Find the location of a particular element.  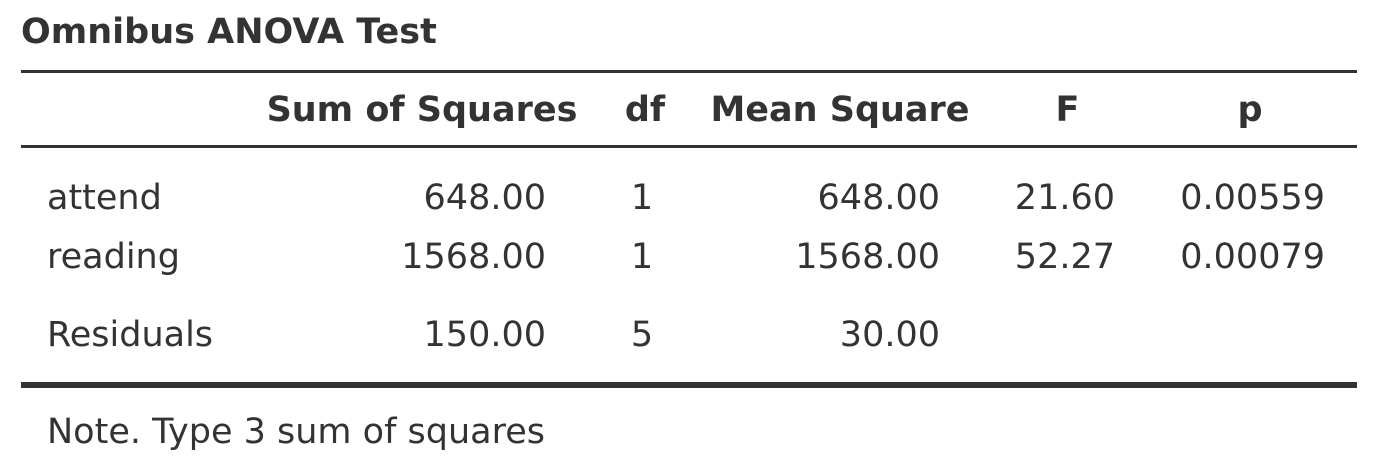

row-sum-of-squares: 1568.00 is located at coordinates (473, 257).